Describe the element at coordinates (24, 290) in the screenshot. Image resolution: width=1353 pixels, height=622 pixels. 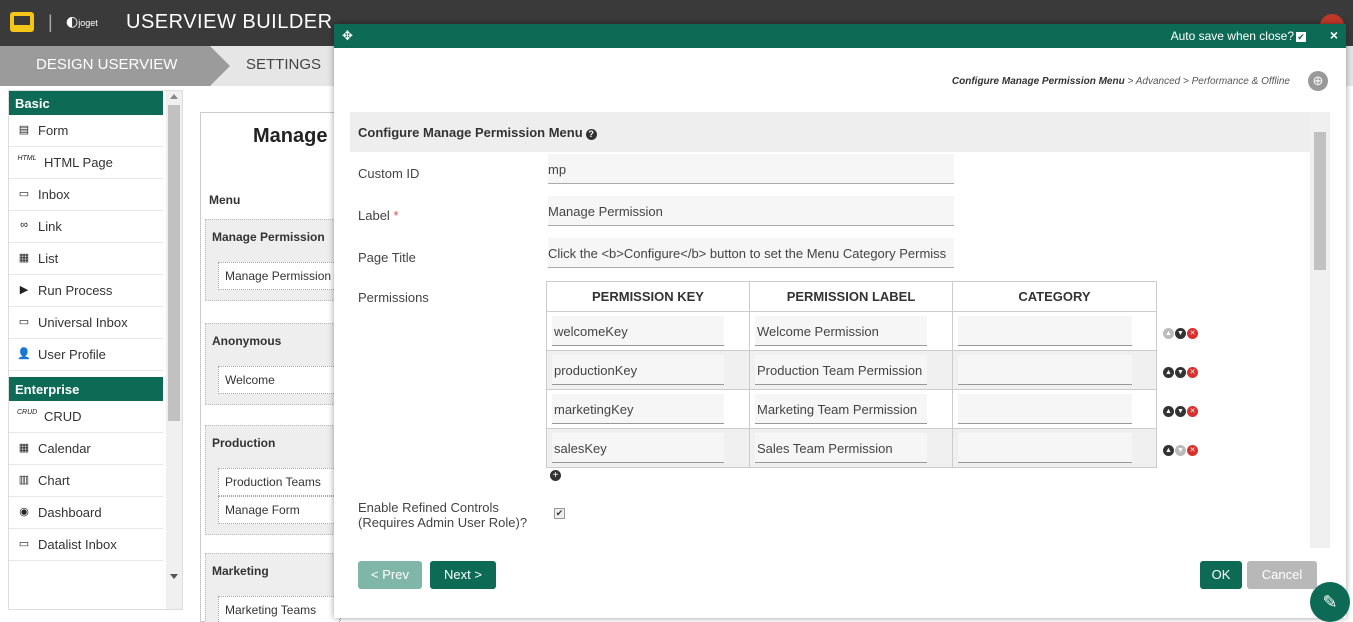
I see `play-icon: ▶` at that location.